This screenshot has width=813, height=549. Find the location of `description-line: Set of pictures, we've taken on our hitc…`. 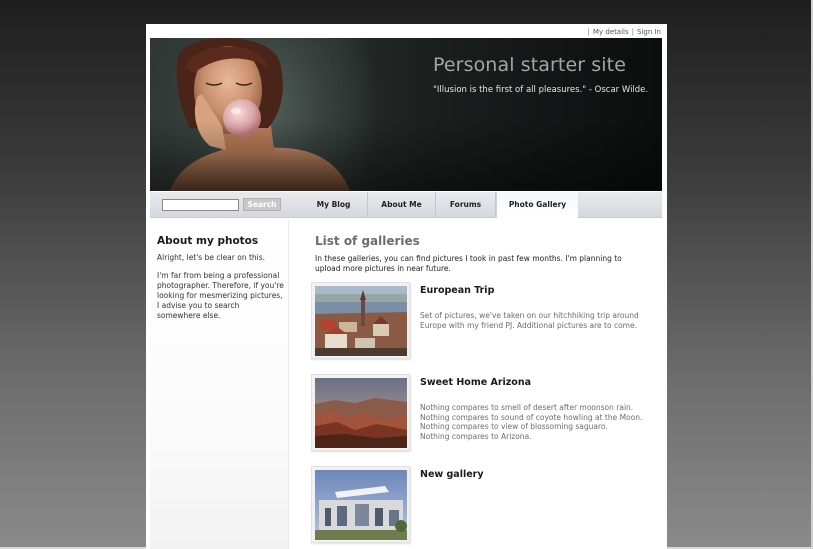

description-line: Set of pictures, we've taken on our hitc… is located at coordinates (529, 315).